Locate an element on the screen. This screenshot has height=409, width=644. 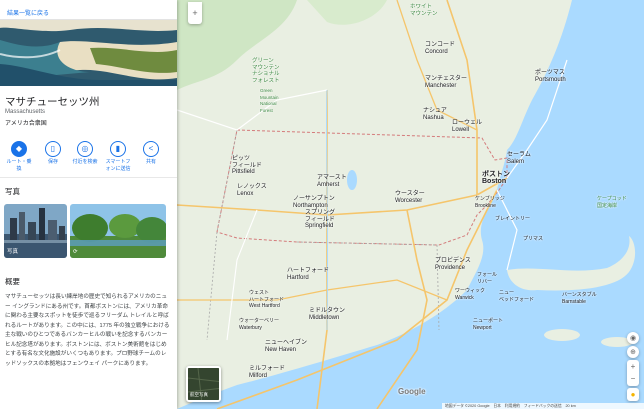
map-label-salem: セーラム Salem is located at coordinates (519, 158).